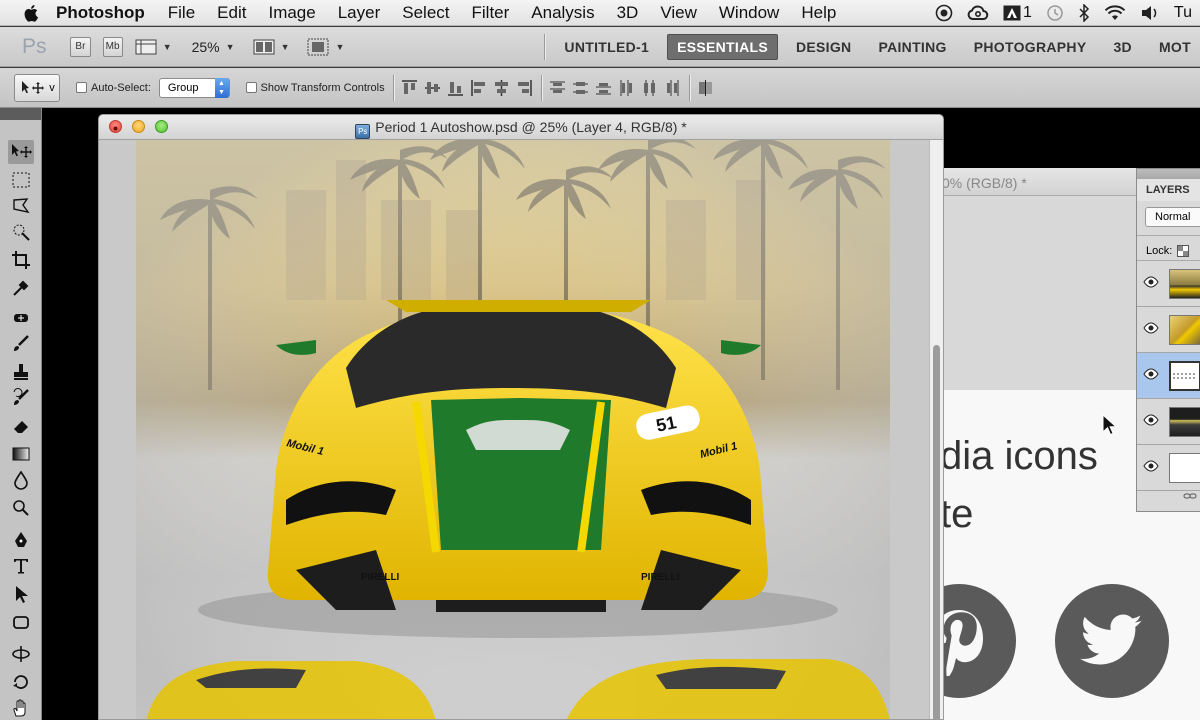  What do you see at coordinates (1084, 13) in the screenshot?
I see `bluetooth-icon` at bounding box center [1084, 13].